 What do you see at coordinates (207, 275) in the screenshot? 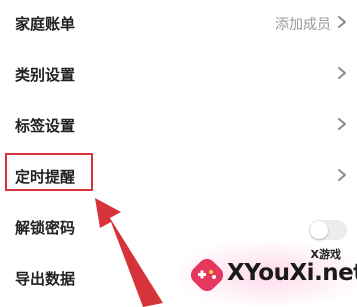
I see `gamepad-logo-icon` at bounding box center [207, 275].